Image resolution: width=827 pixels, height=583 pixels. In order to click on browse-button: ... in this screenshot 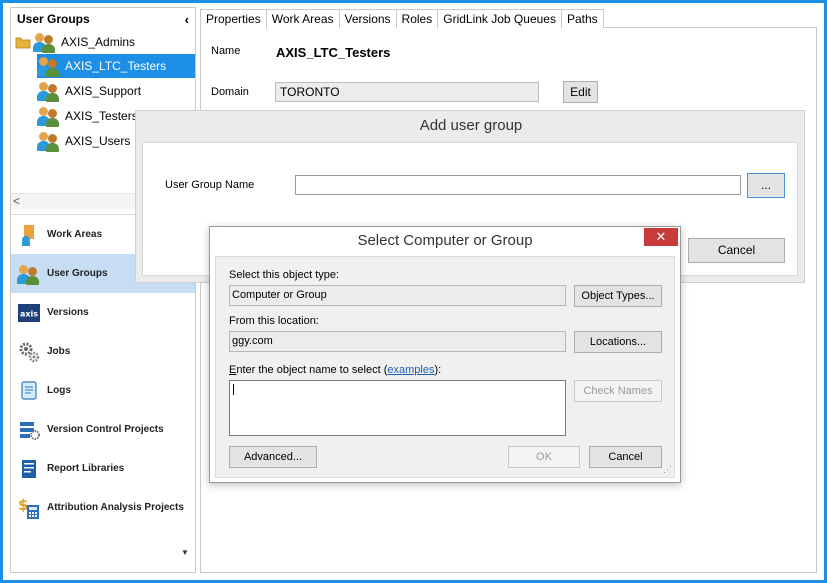, I will do `click(766, 185)`.